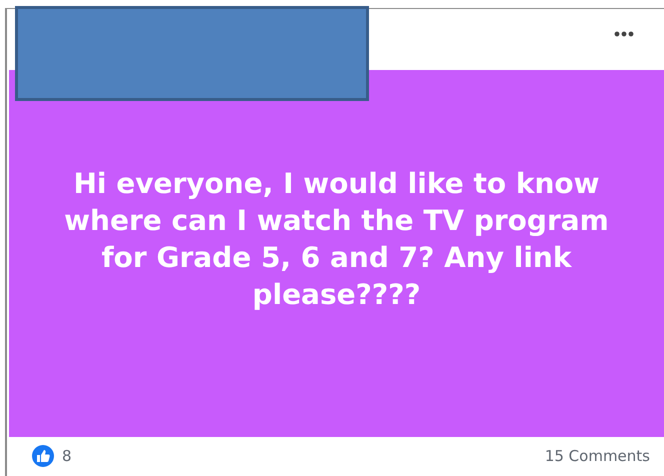 The width and height of the screenshot is (664, 476). Describe the element at coordinates (597, 456) in the screenshot. I see `comments-link: 15 Comments` at that location.